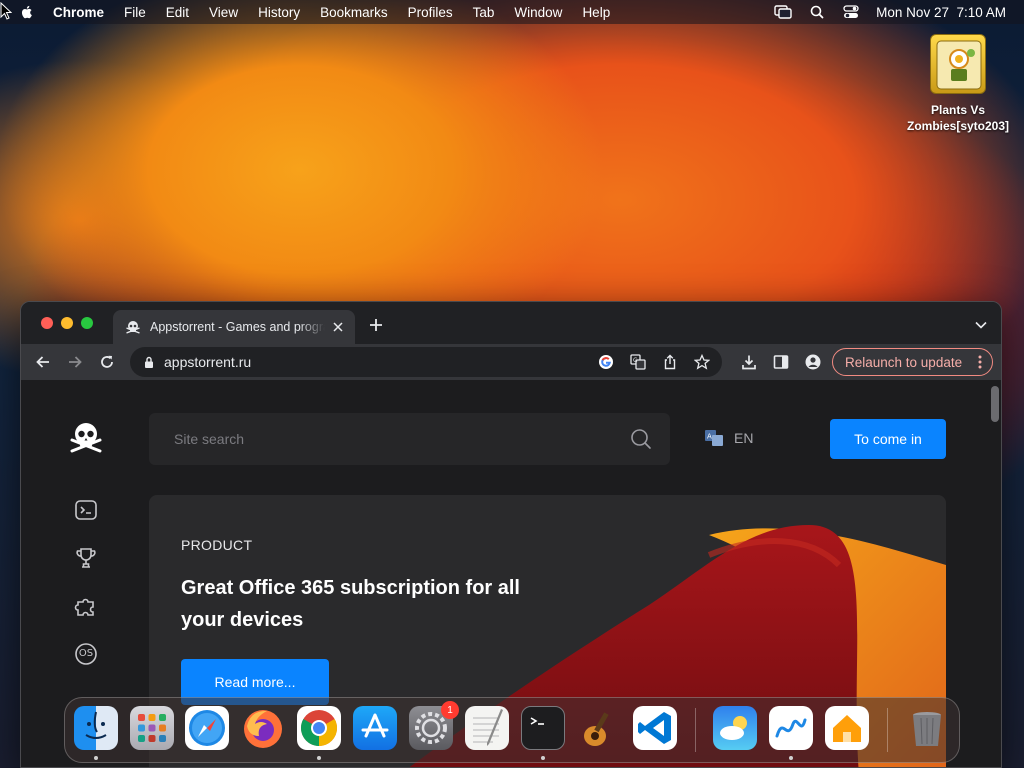 Image resolution: width=1024 pixels, height=768 pixels. I want to click on finder-running-indicator, so click(96, 758).